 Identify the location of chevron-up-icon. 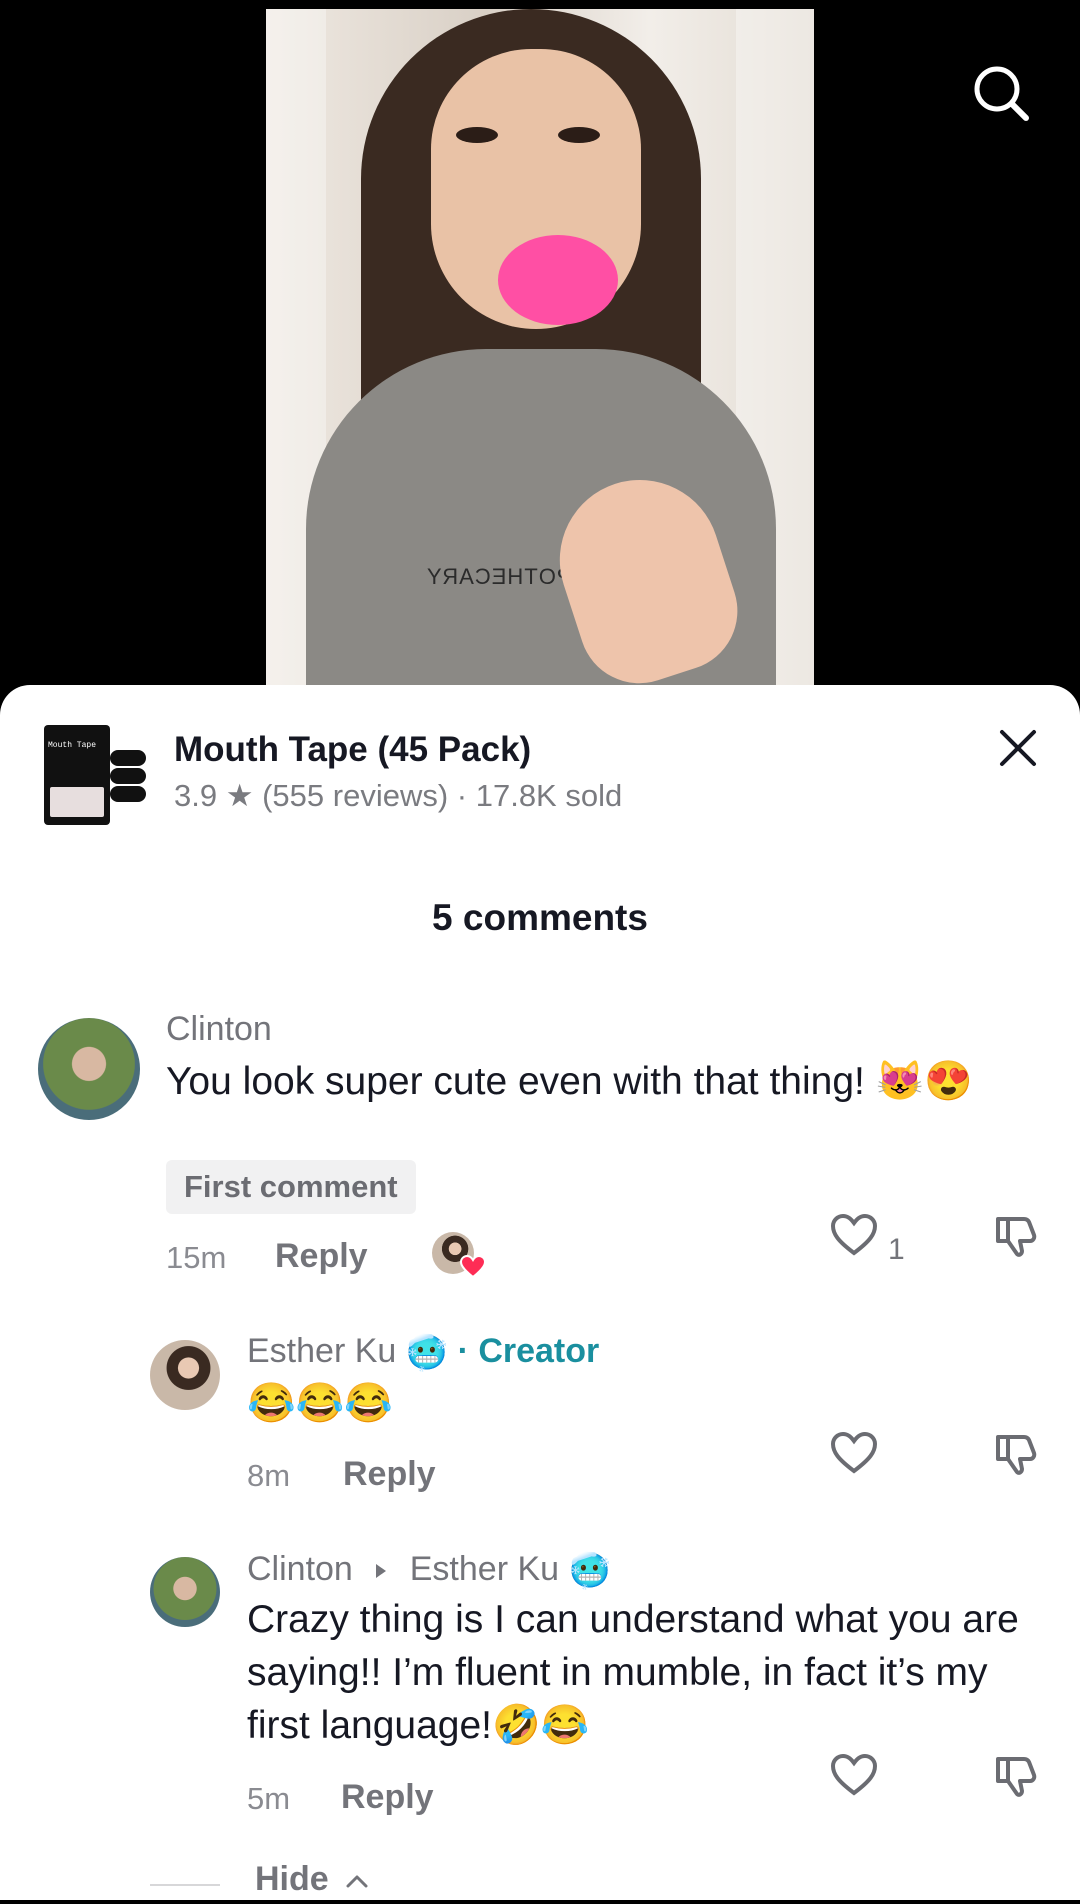
(357, 1881).